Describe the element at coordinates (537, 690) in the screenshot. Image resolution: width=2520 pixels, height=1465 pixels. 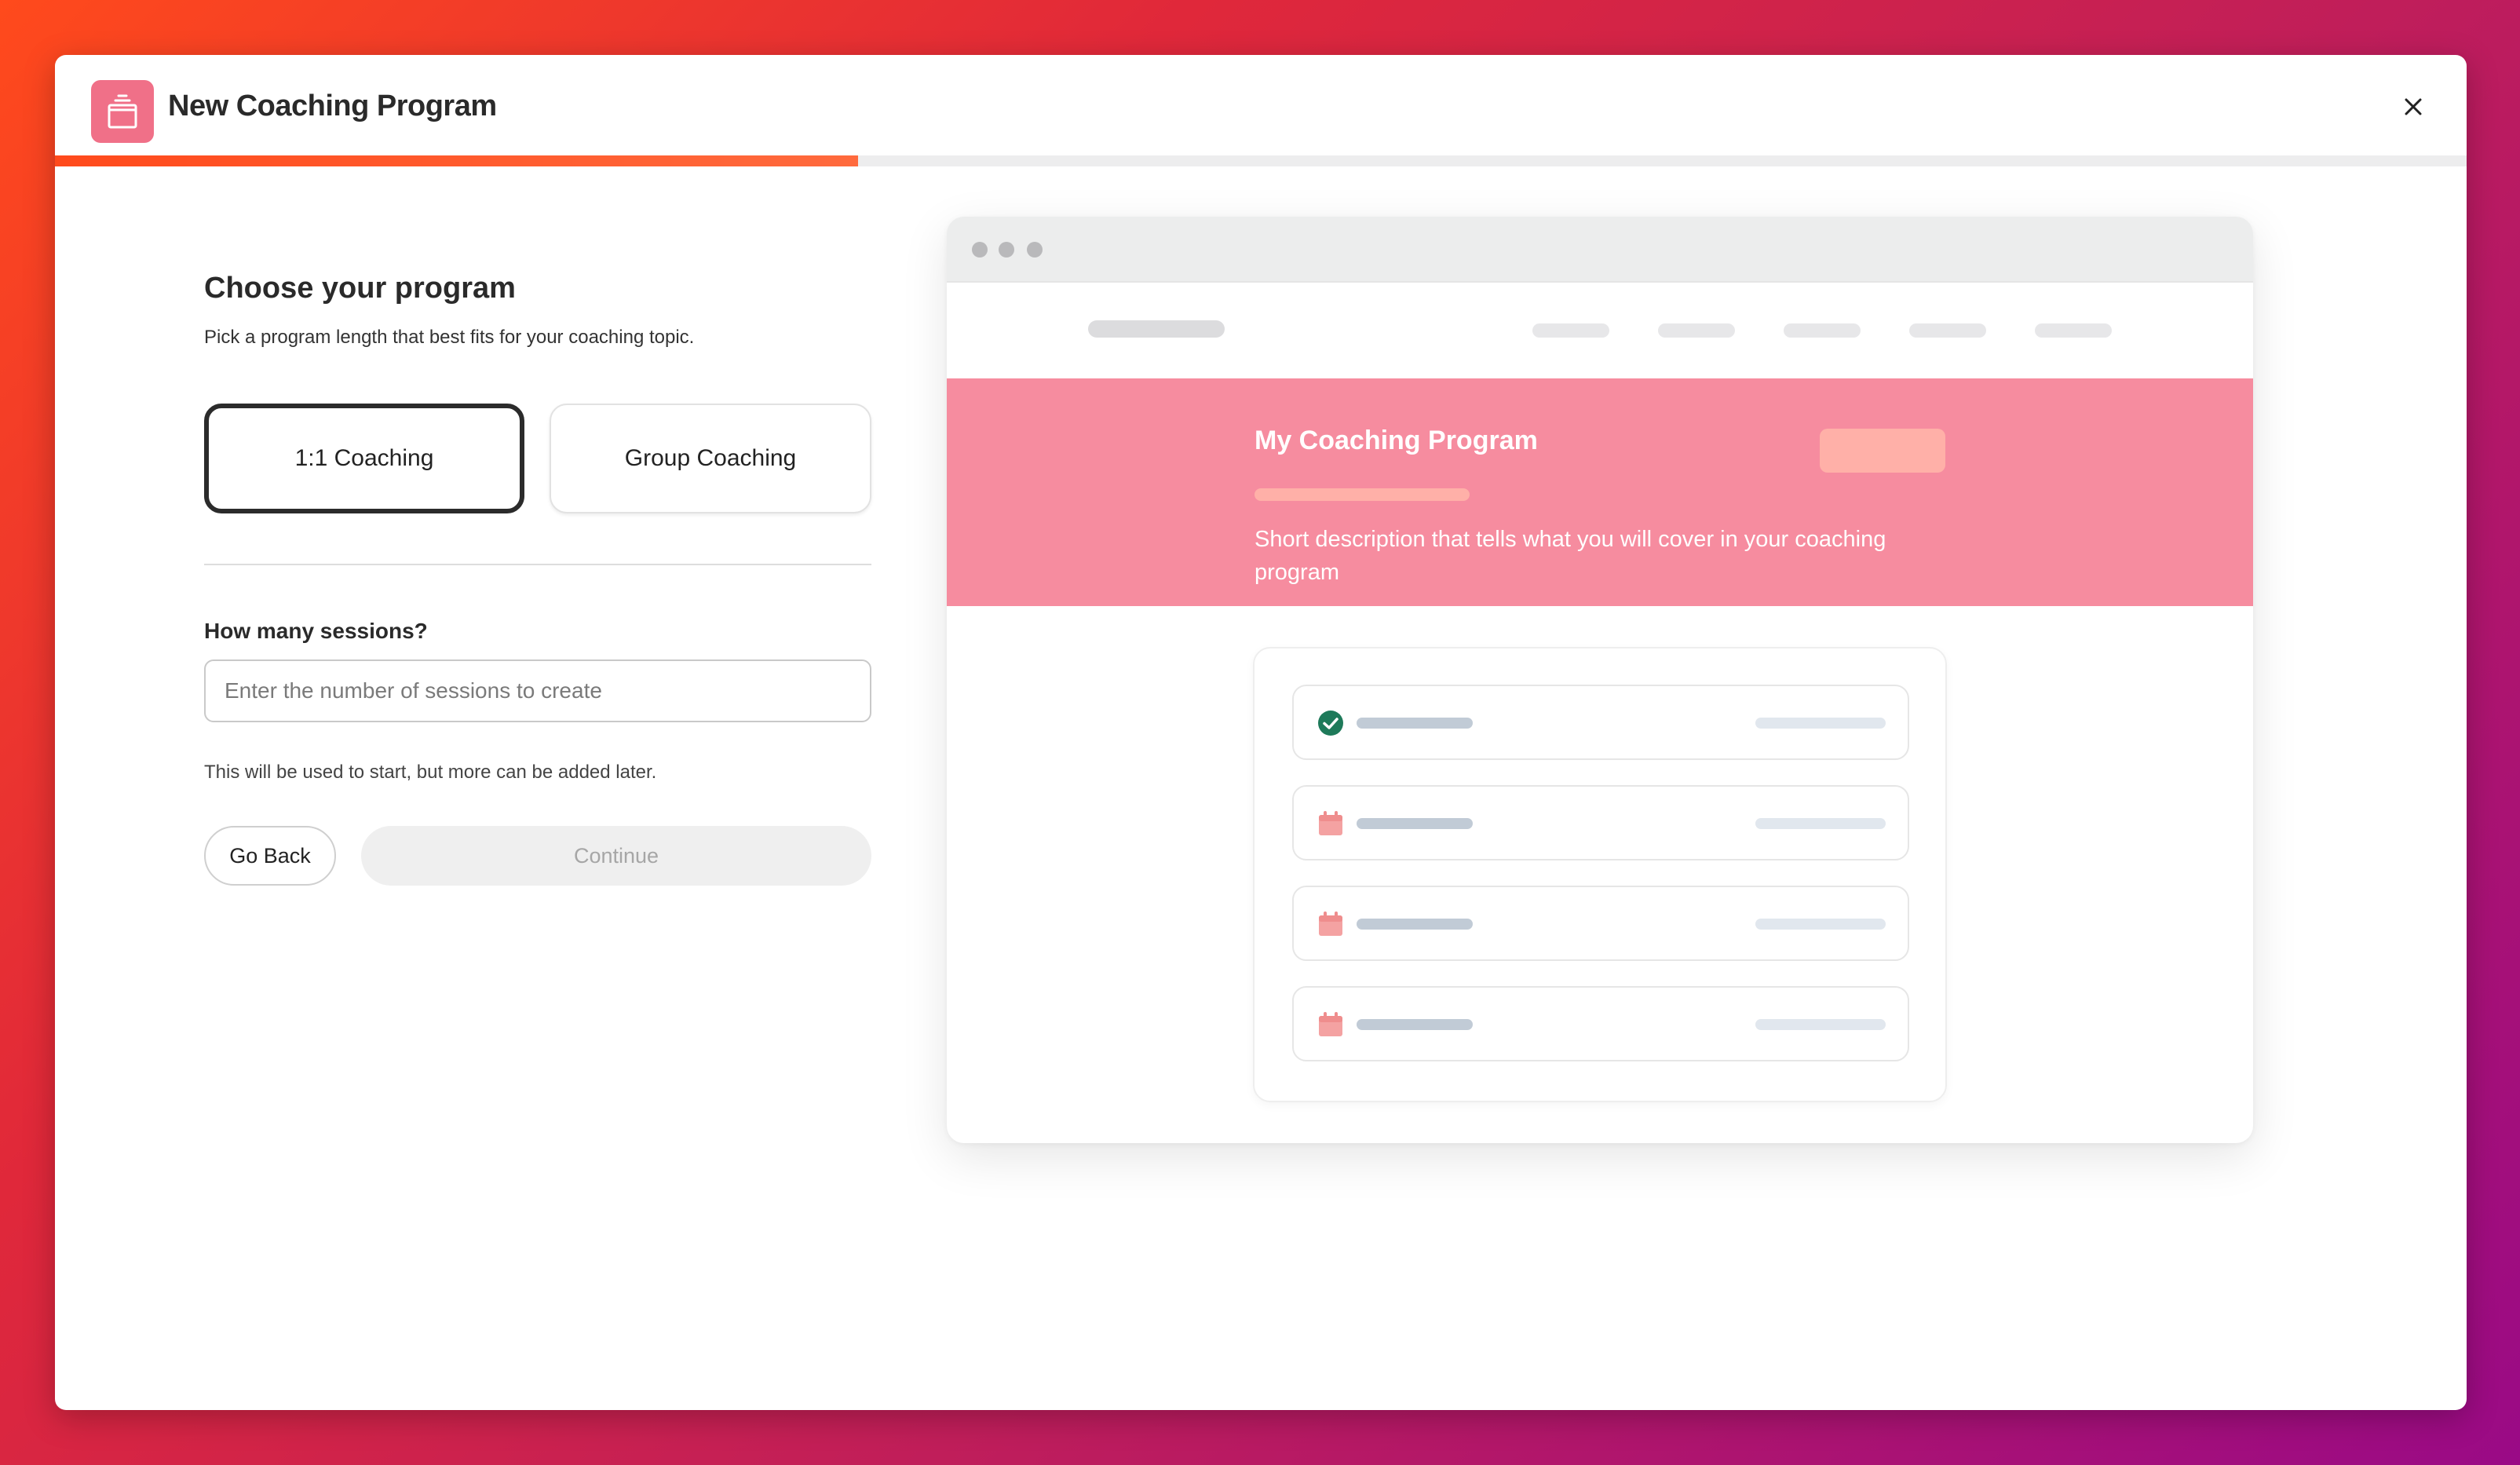
I see `sessions-input` at that location.